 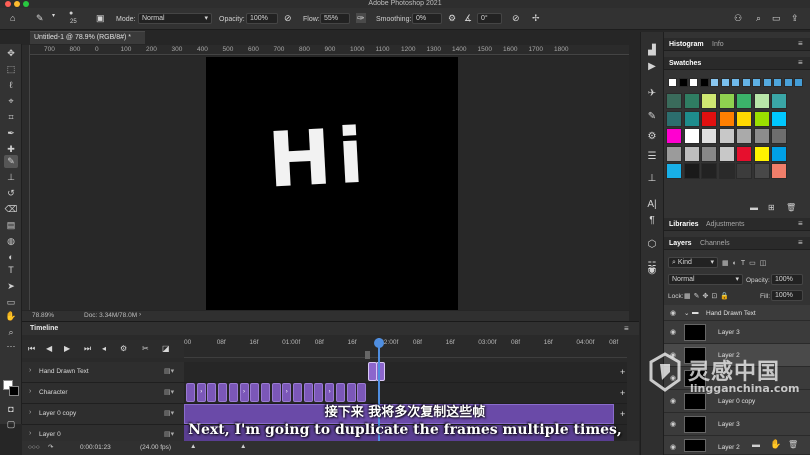 What do you see at coordinates (11, 286) in the screenshot?
I see `path-select-tool-icon: ➤` at bounding box center [11, 286].